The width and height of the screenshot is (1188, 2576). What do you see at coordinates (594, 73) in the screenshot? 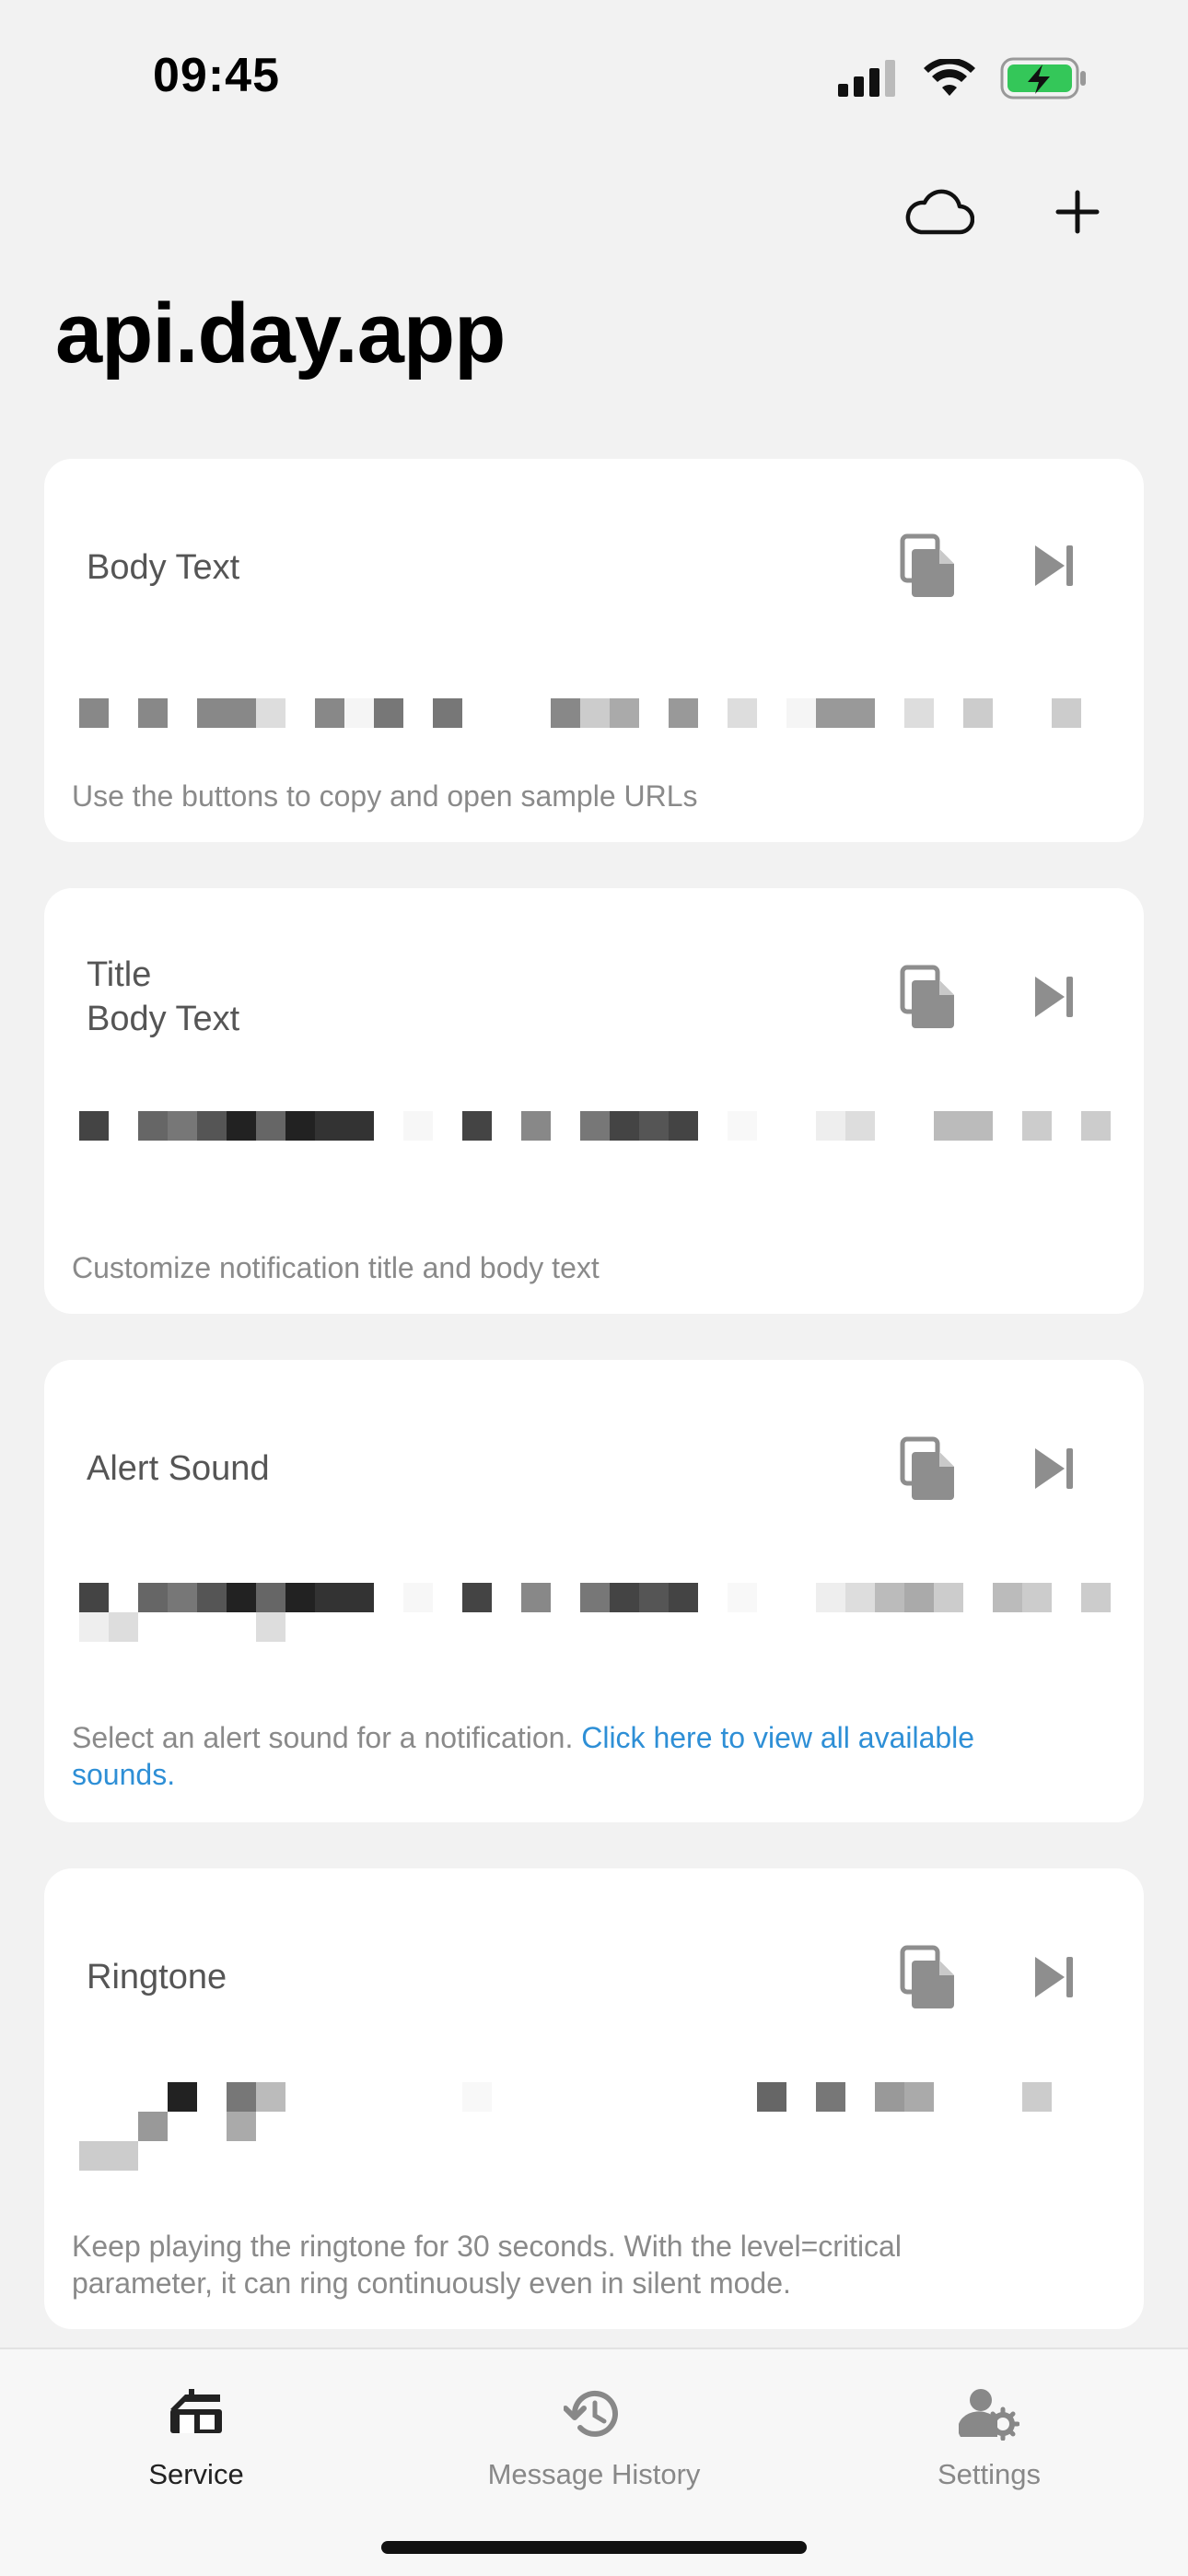
I see `status-bar: 09:45` at bounding box center [594, 73].